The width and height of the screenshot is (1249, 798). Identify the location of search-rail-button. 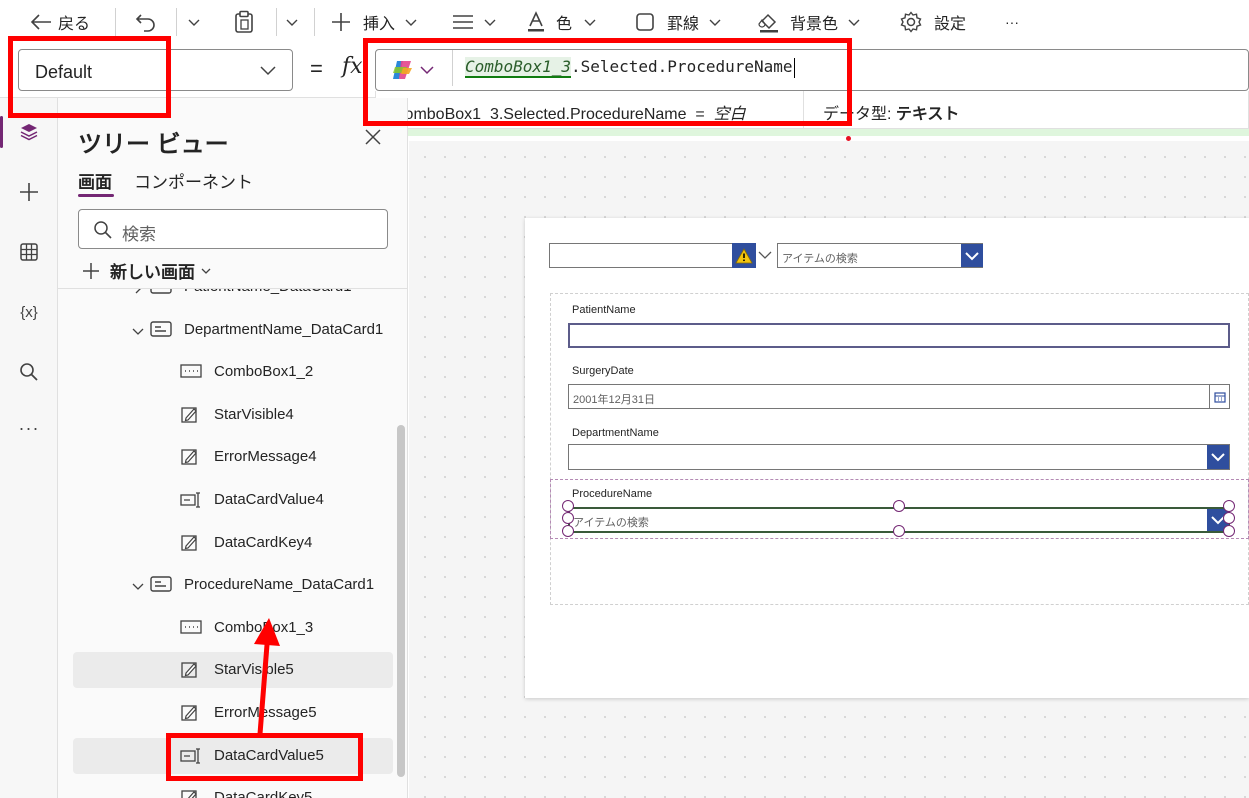
(29, 372).